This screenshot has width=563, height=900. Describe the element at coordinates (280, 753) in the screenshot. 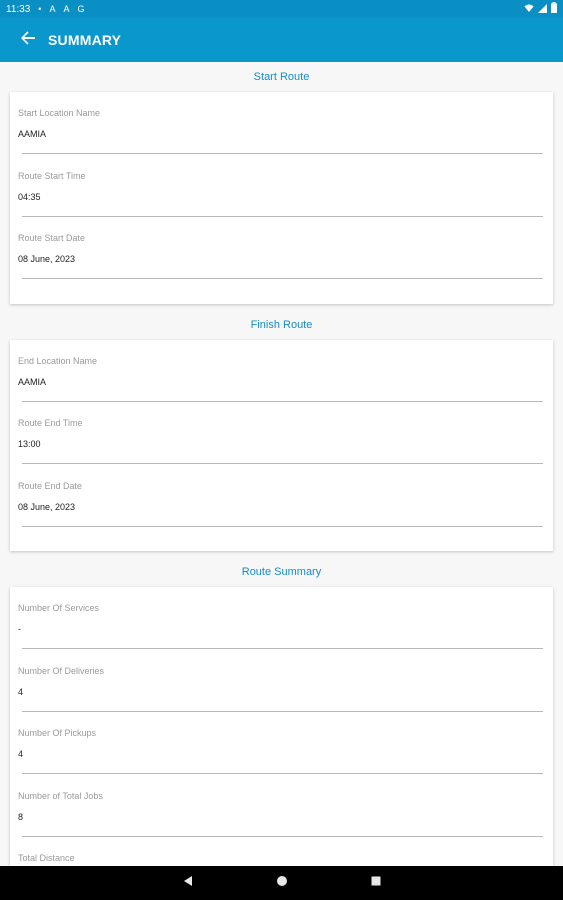

I see `field-number-of-pickups: Number Of Pickups 4` at that location.